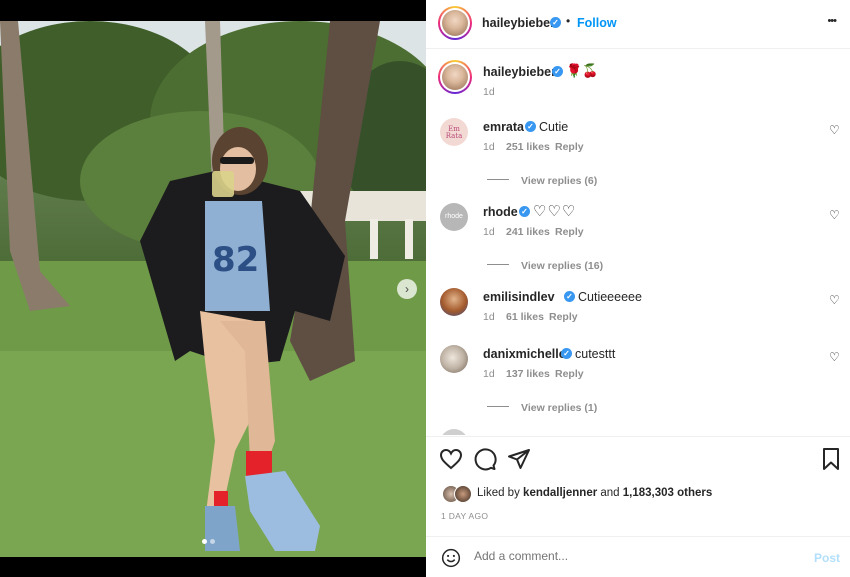 The image size is (850, 577). I want to click on liked-by-user: kendalljenner, so click(560, 493).